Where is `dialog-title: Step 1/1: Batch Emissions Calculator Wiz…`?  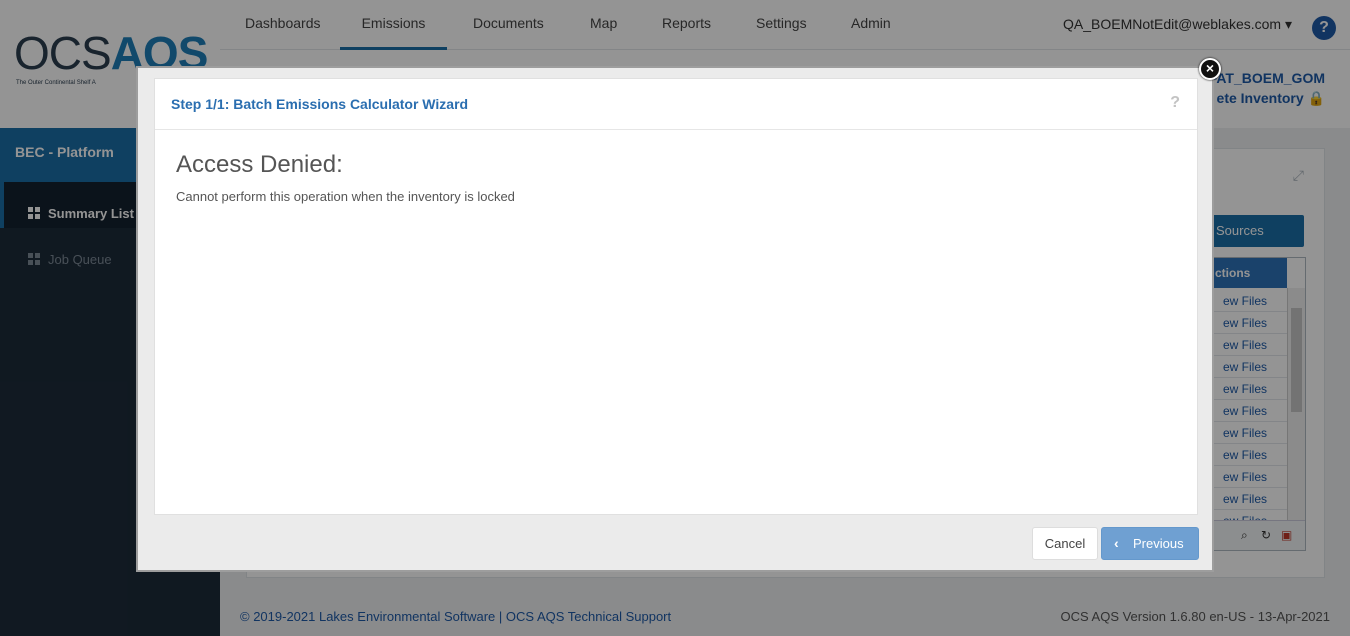
dialog-title: Step 1/1: Batch Emissions Calculator Wiz… is located at coordinates (320, 104).